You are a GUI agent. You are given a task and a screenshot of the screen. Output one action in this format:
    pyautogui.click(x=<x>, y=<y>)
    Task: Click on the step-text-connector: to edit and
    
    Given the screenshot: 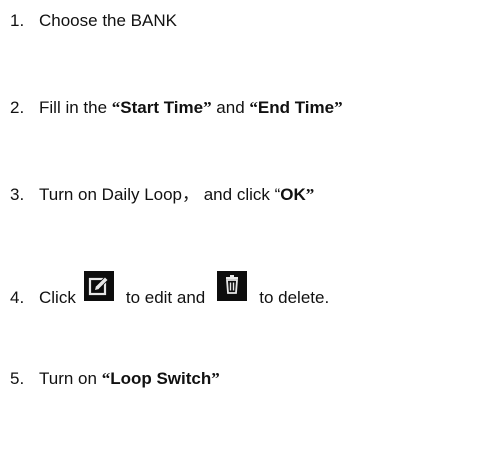 What is the action you would take?
    pyautogui.click(x=165, y=297)
    